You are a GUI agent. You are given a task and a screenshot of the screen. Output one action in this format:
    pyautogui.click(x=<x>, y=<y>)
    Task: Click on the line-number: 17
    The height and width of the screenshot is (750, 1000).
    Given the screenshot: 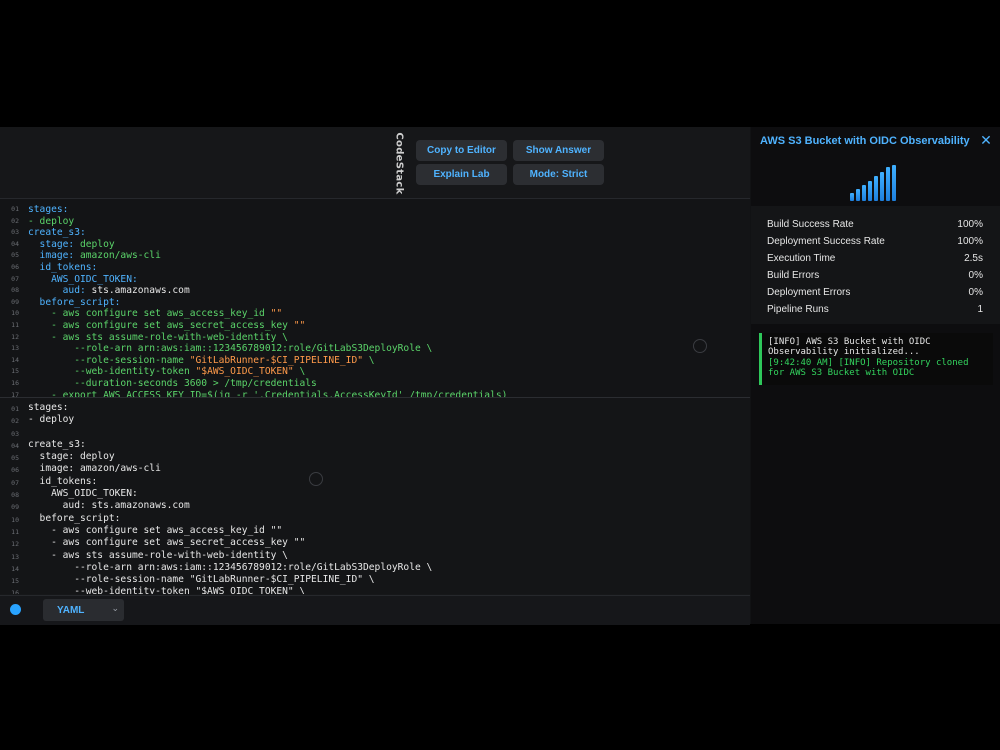 What is the action you would take?
    pyautogui.click(x=15, y=394)
    